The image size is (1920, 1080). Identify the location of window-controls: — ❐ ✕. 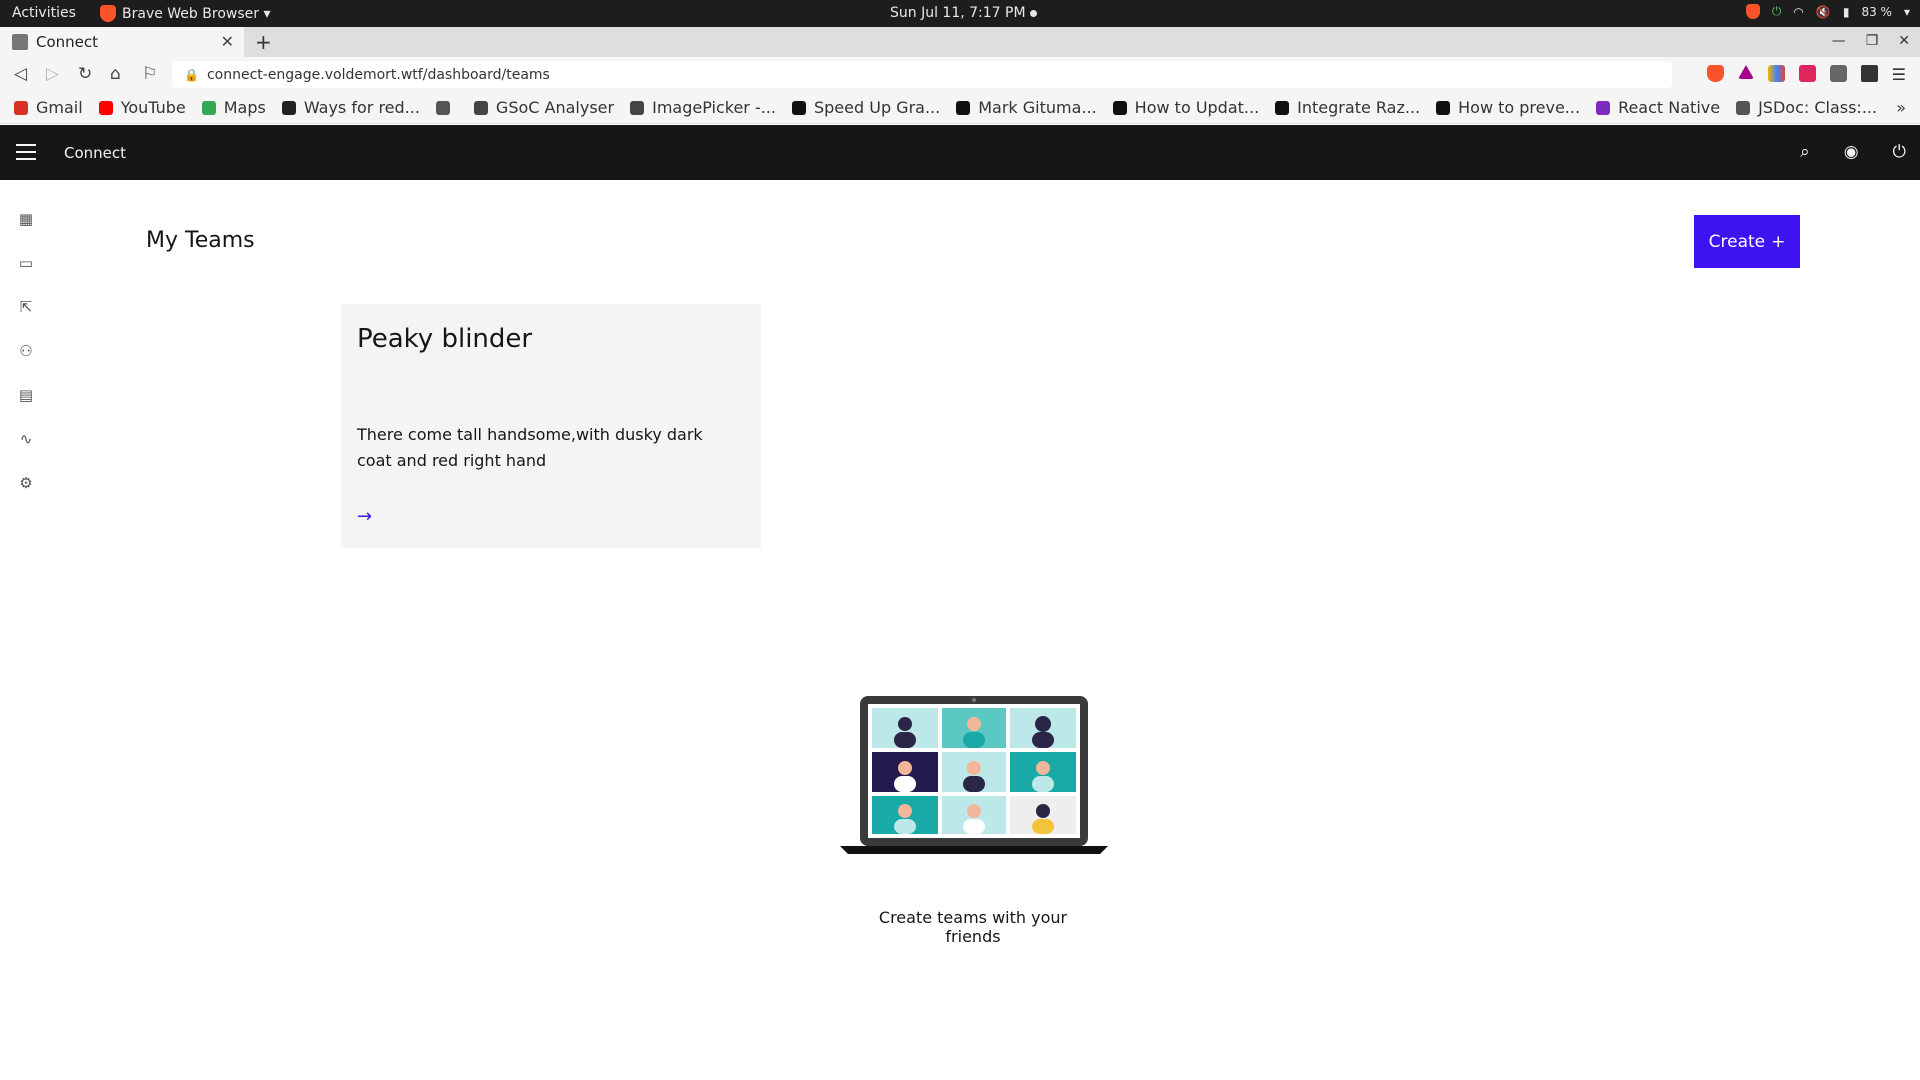
(1871, 41).